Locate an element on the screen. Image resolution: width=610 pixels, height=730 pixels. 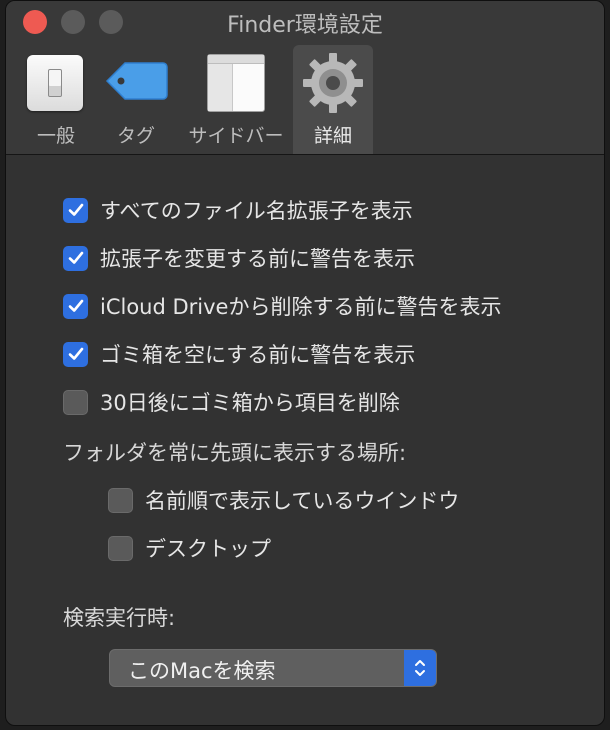
option-show-extensions: すべてのファイル名拡張子を表示 is located at coordinates (238, 210).